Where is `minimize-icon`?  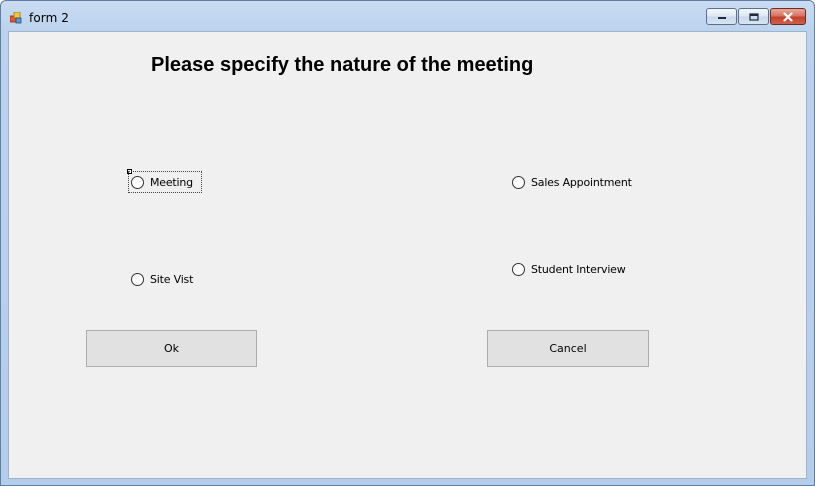
minimize-icon is located at coordinates (721, 17).